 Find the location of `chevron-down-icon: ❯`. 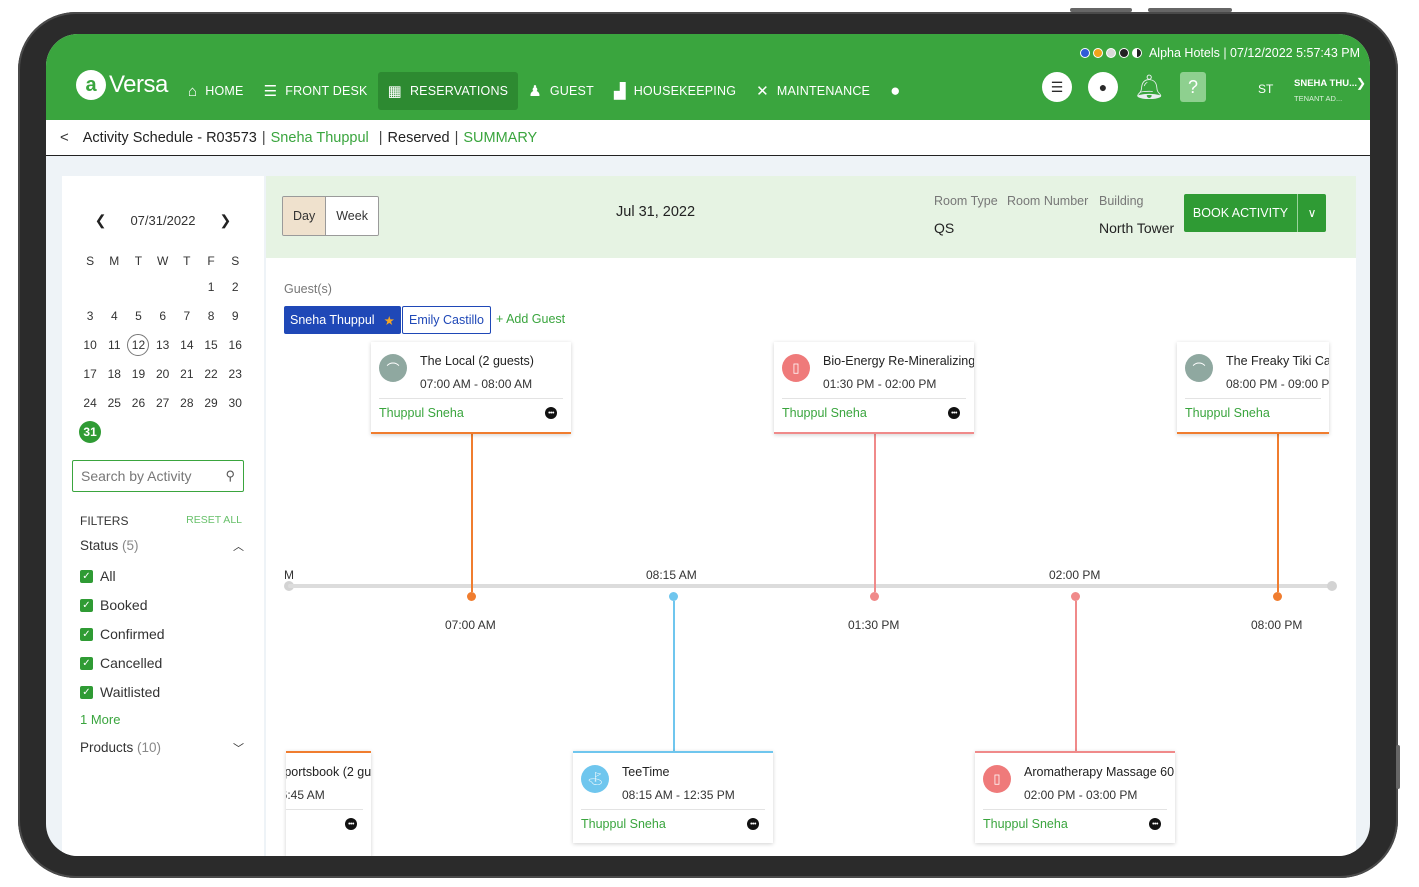

chevron-down-icon: ❯ is located at coordinates (1361, 83).